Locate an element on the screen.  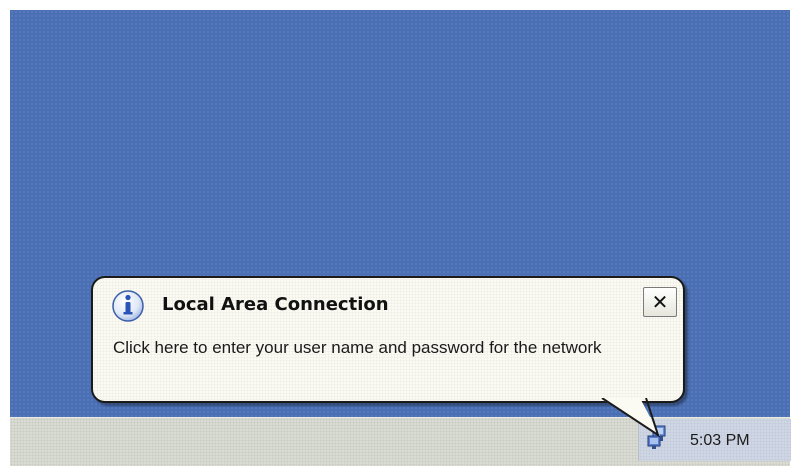
close-icon: ✕ is located at coordinates (660, 302).